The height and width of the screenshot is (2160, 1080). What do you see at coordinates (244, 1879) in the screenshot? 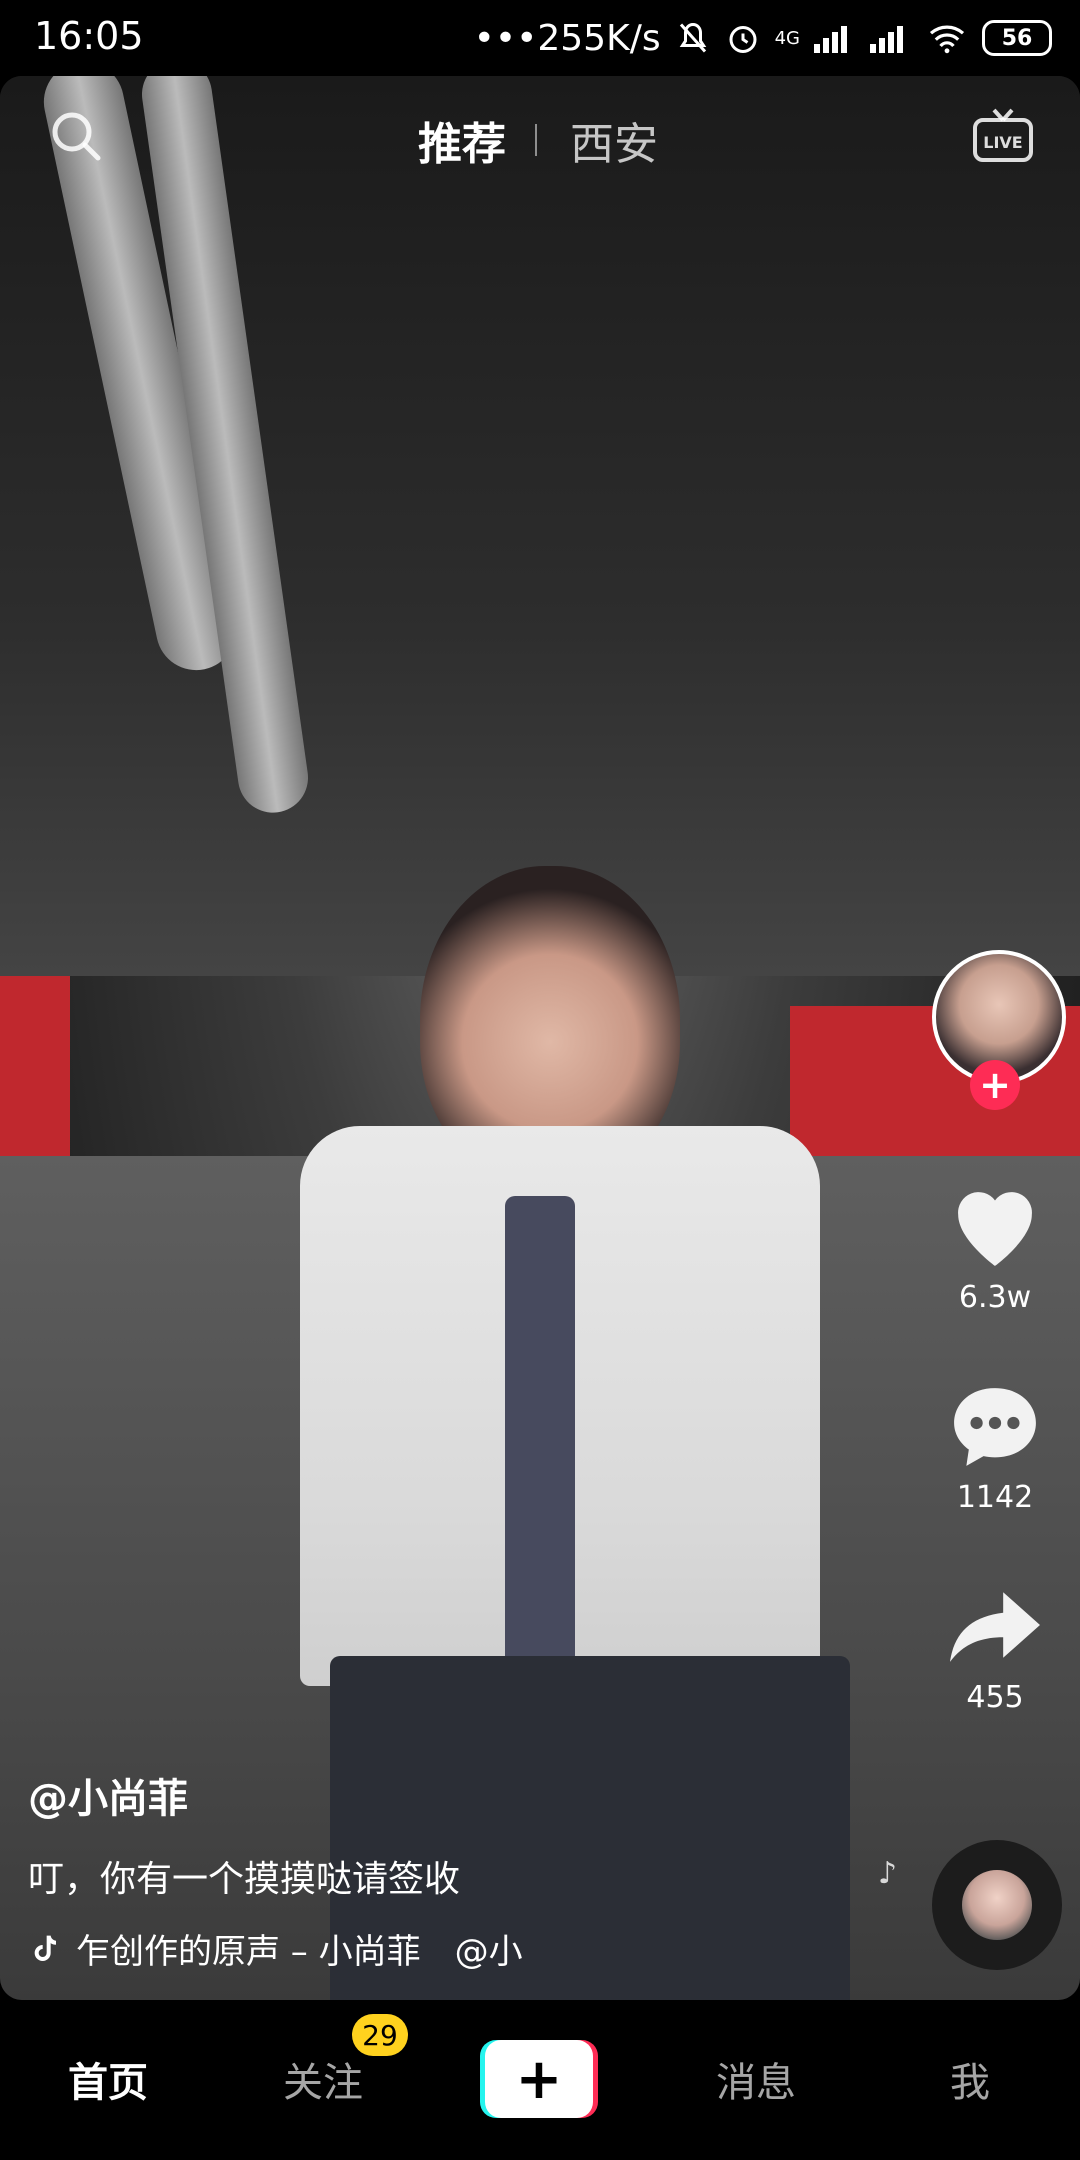
I see `video-description: 叮，你有一个摸摸哒请签收` at bounding box center [244, 1879].